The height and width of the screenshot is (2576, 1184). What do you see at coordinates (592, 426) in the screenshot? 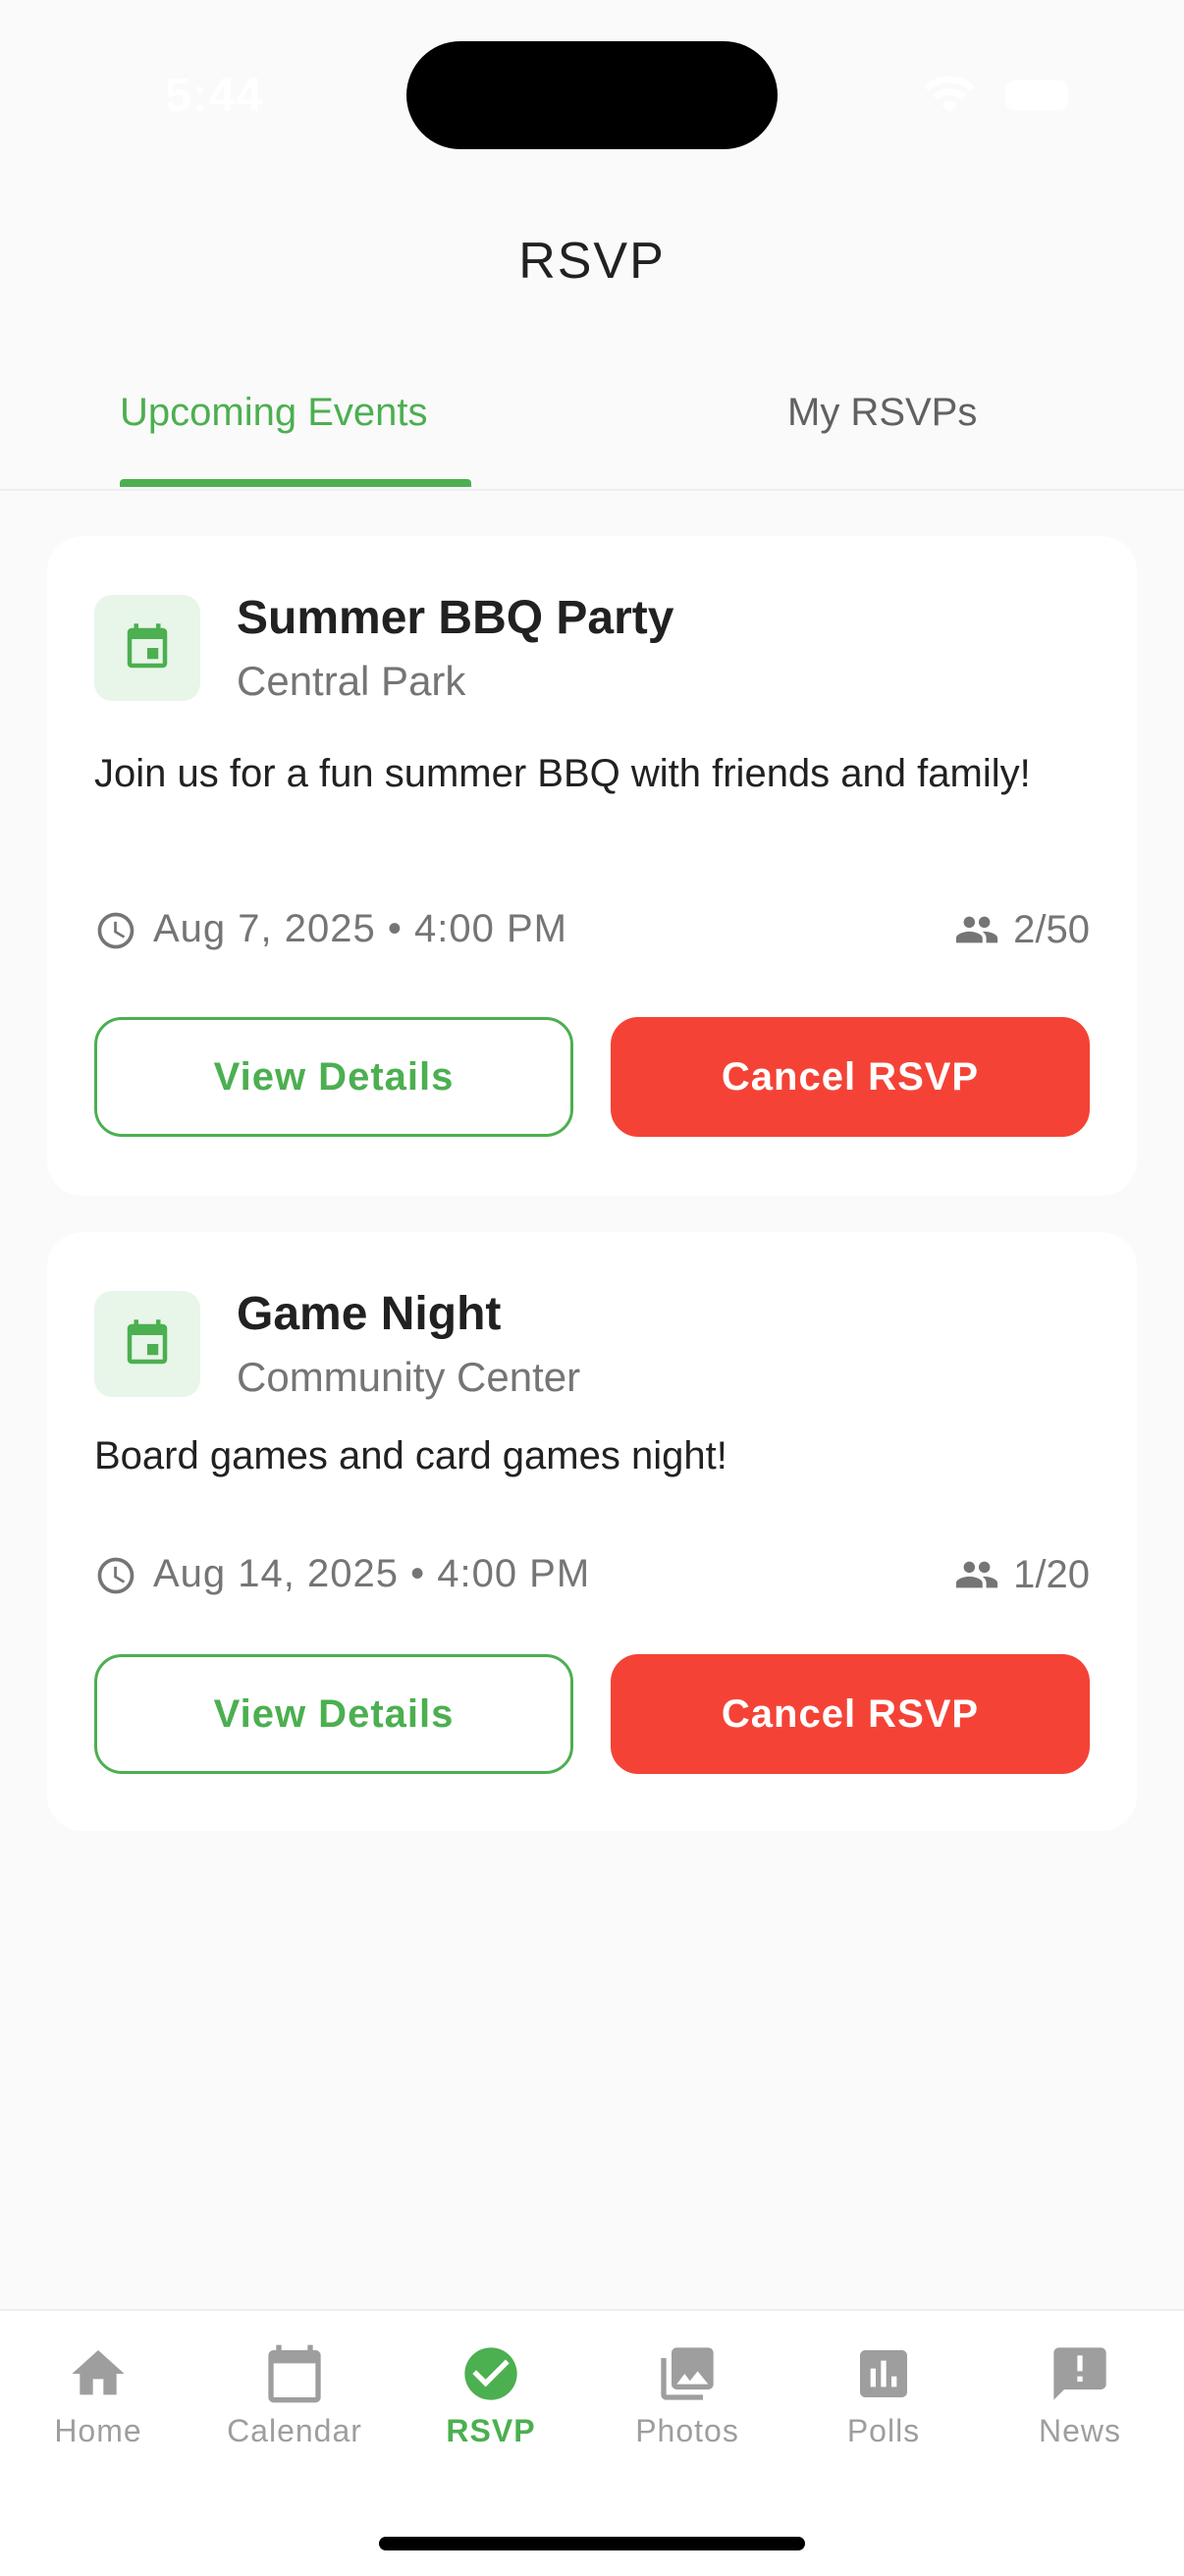
I see `tab-bar: Upcoming Events My RSVPs` at bounding box center [592, 426].